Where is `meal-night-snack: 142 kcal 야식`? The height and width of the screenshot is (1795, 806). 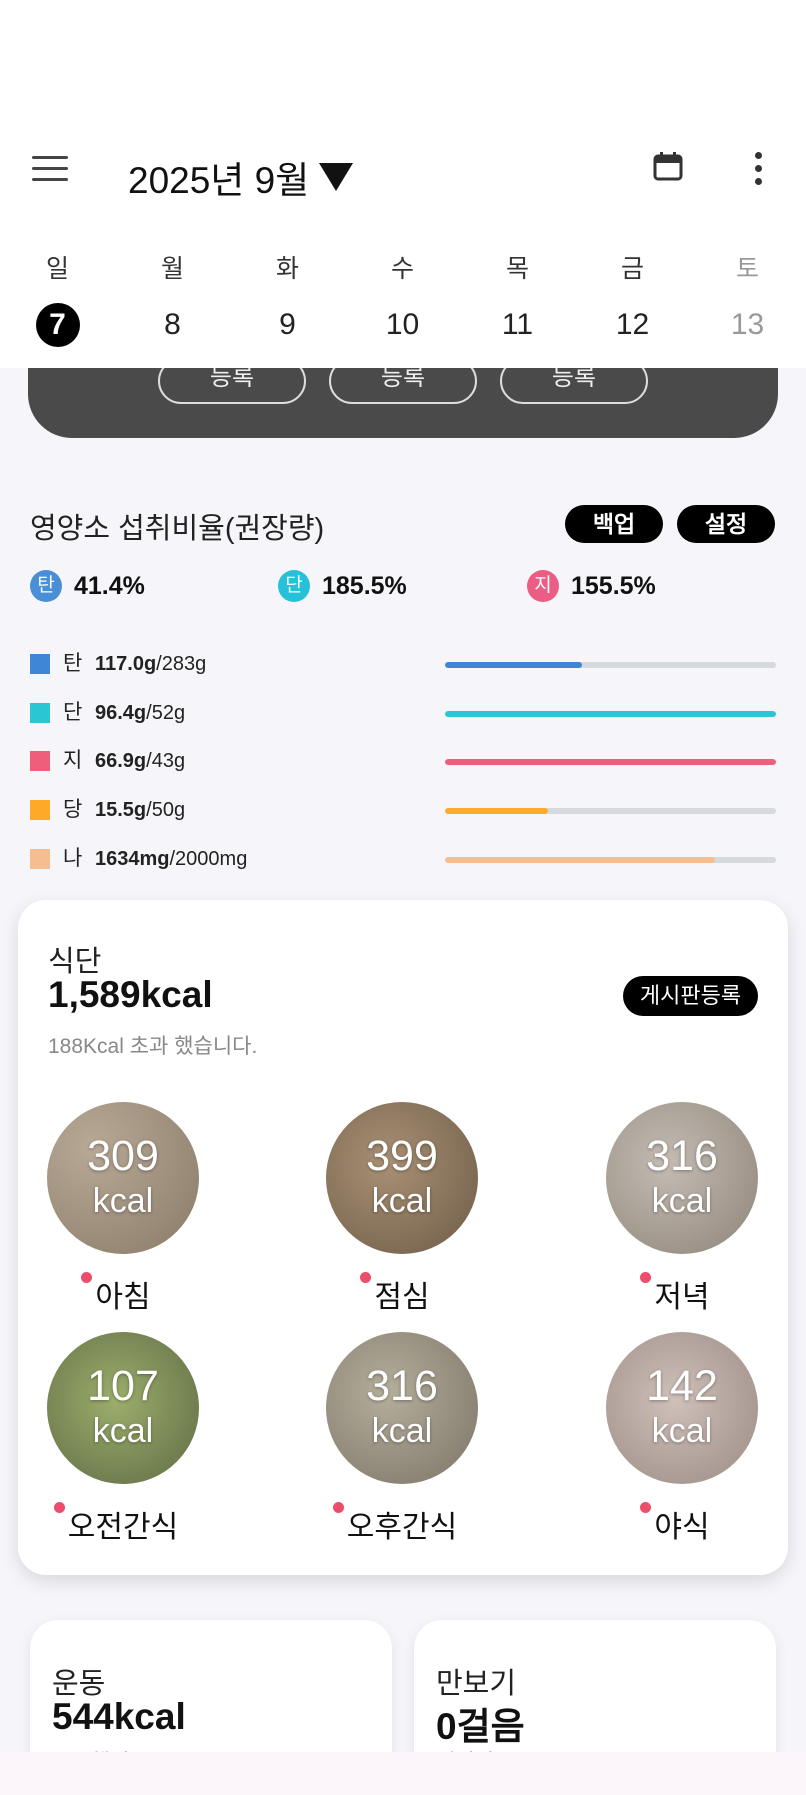 meal-night-snack: 142 kcal 야식 is located at coordinates (682, 1439).